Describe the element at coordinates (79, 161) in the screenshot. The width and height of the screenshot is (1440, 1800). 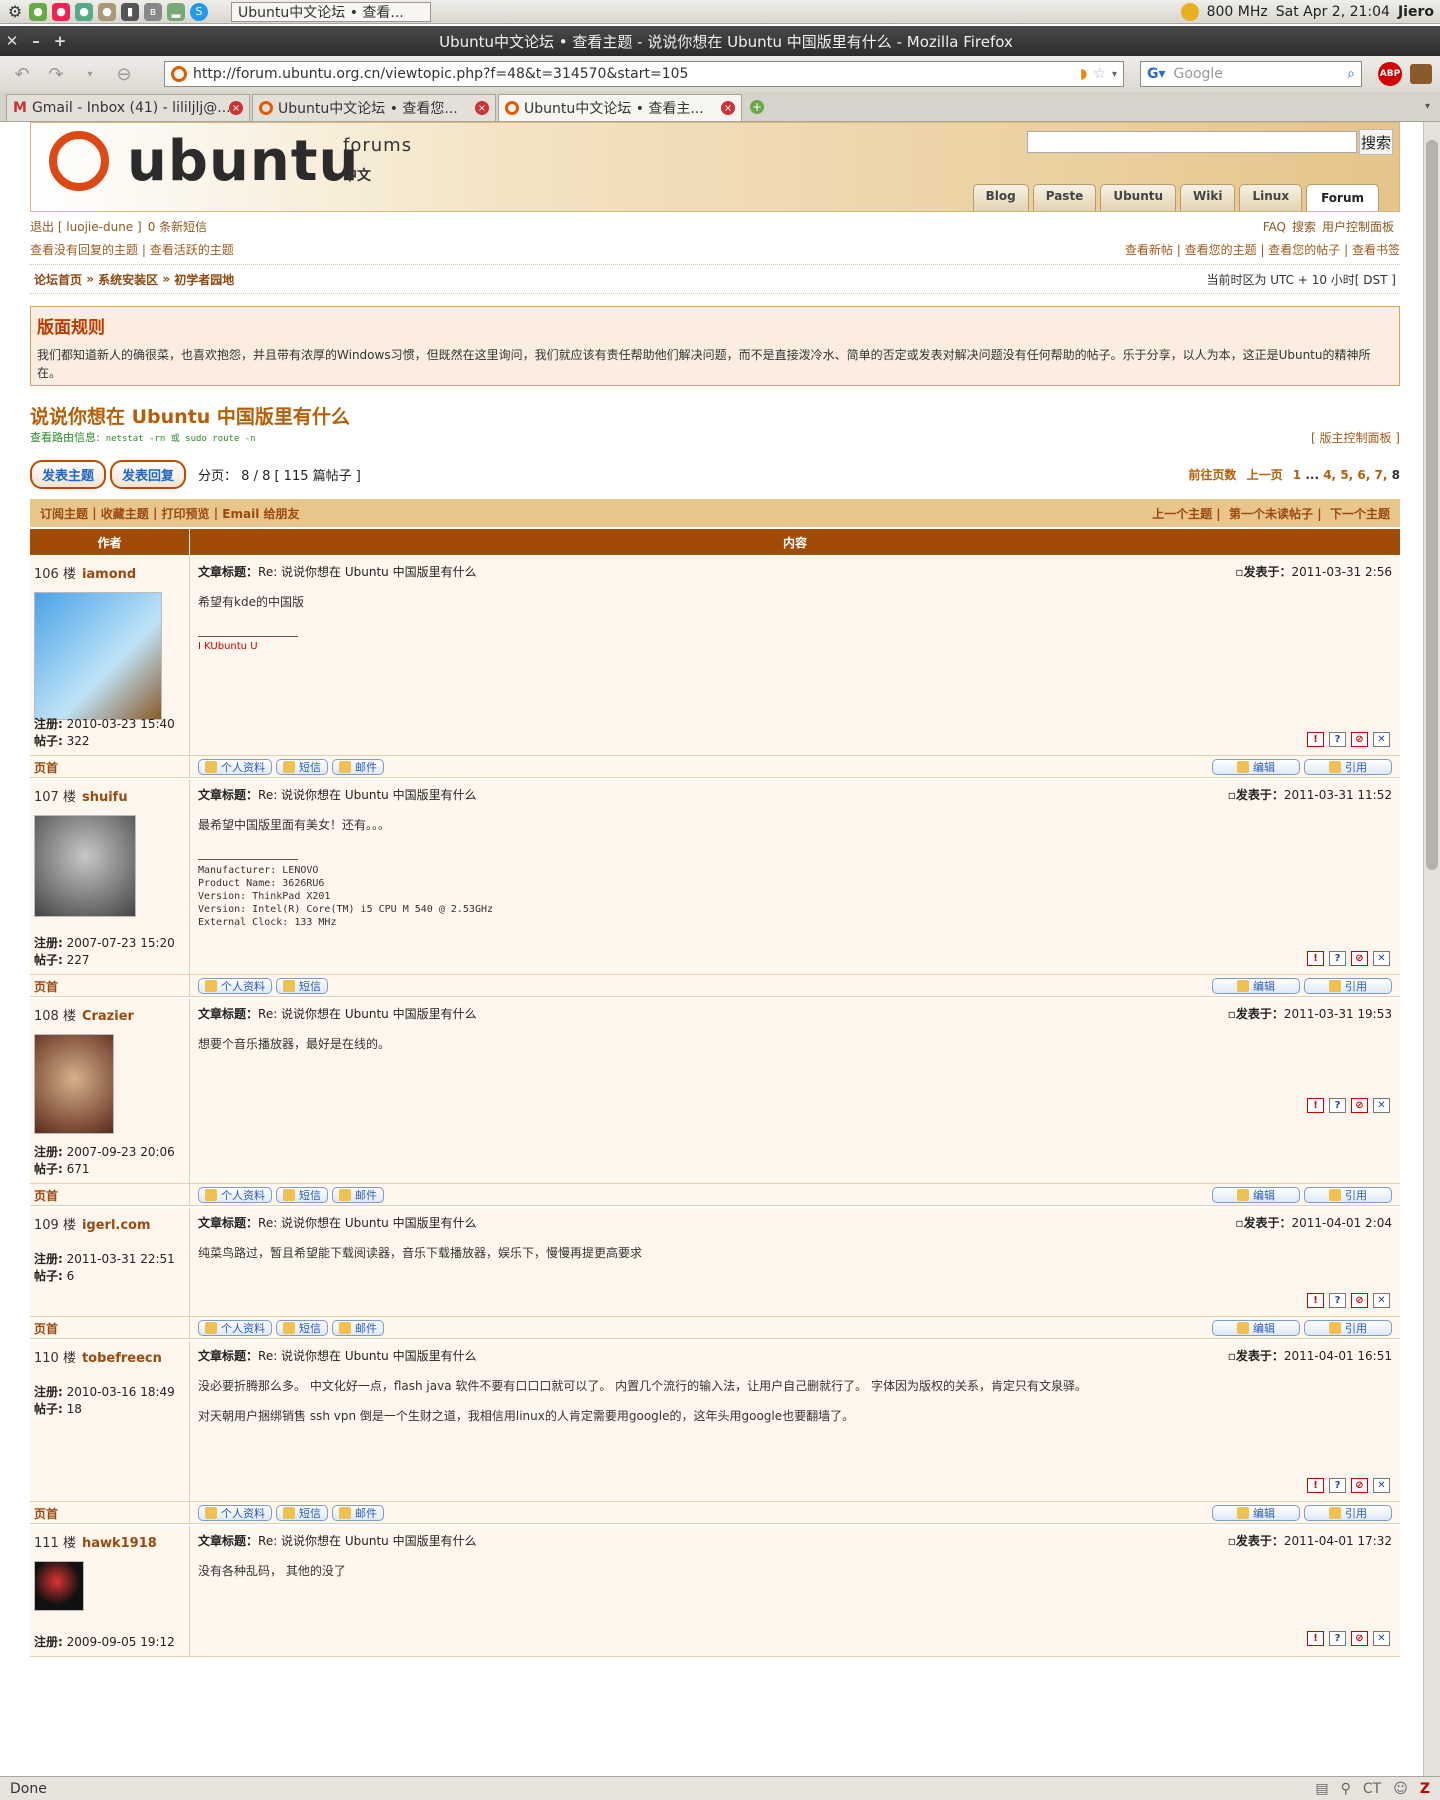
I see `ubuntu-logo-icon` at that location.